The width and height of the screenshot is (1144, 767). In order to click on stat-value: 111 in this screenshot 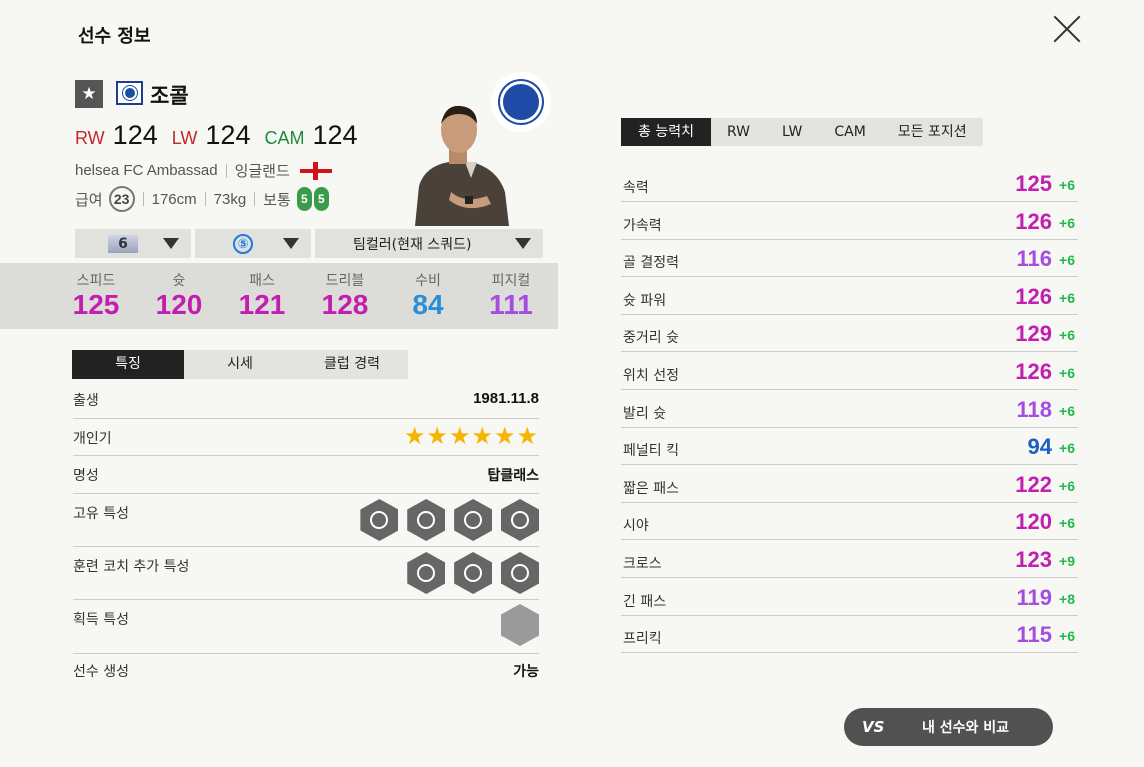, I will do `click(511, 304)`.